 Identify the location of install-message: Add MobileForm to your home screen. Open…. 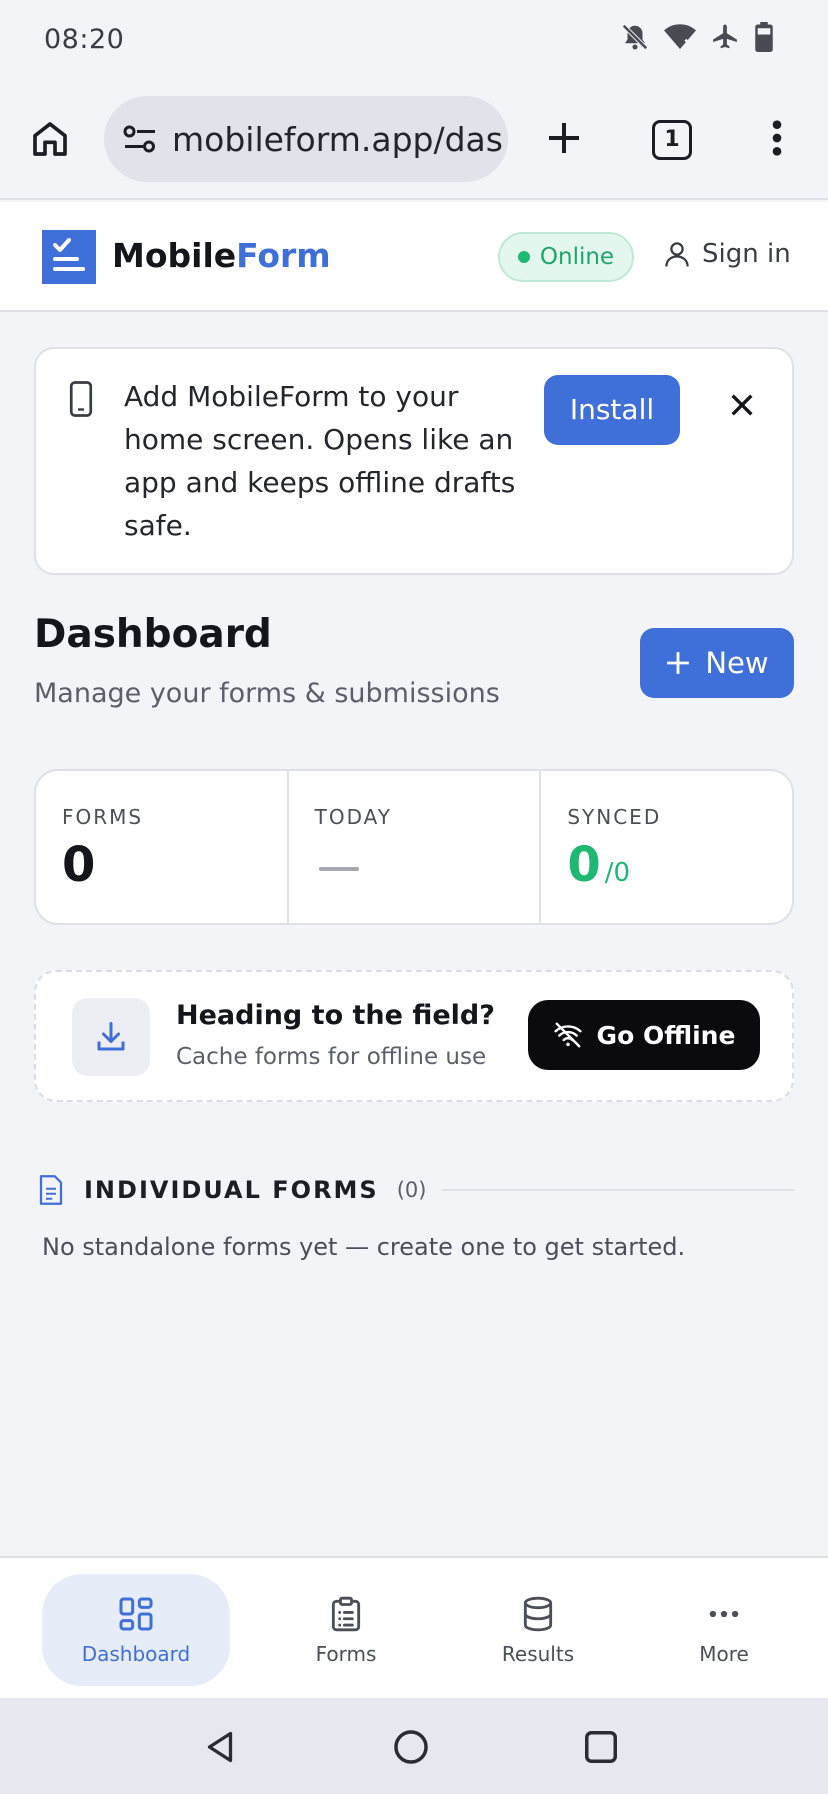
(320, 461).